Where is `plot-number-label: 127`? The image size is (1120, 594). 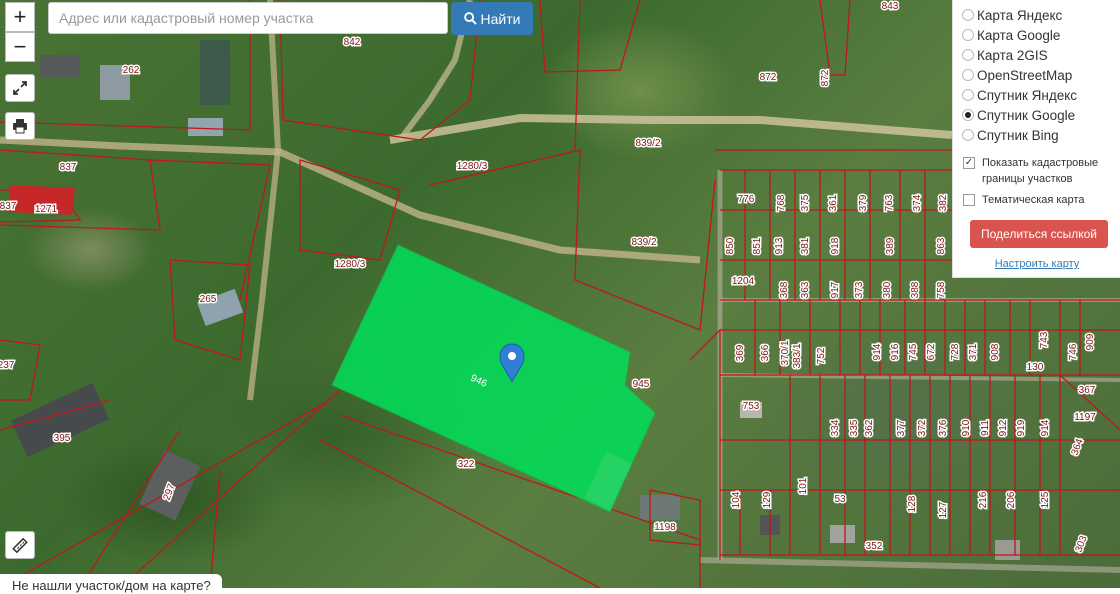 plot-number-label: 127 is located at coordinates (943, 509).